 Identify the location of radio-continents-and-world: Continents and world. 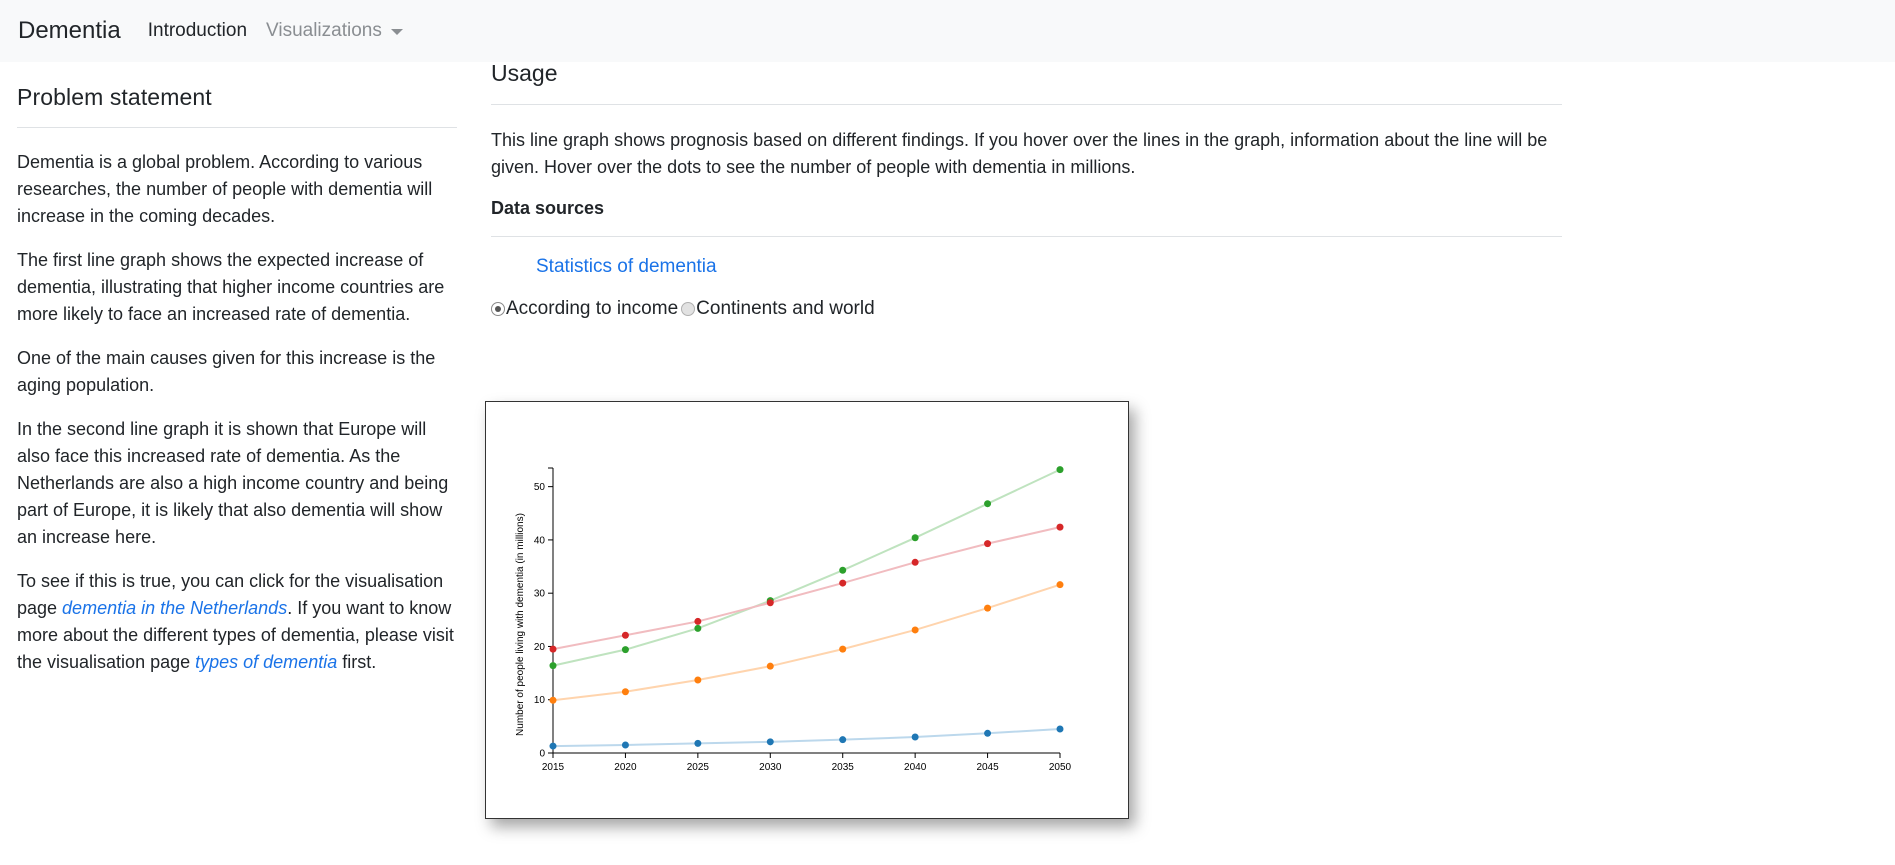
(779, 309).